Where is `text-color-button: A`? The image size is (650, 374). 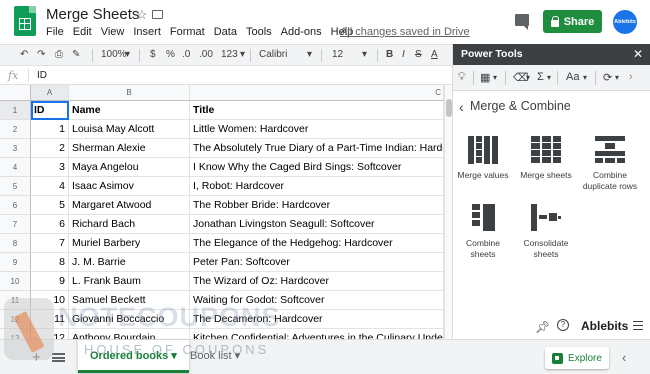
text-color-button: A is located at coordinates (434, 54).